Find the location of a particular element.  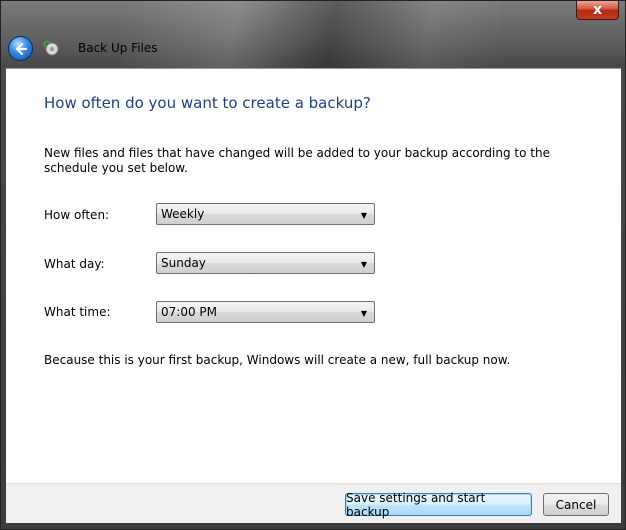

navigation-bar: Back Up Files is located at coordinates (313, 48).